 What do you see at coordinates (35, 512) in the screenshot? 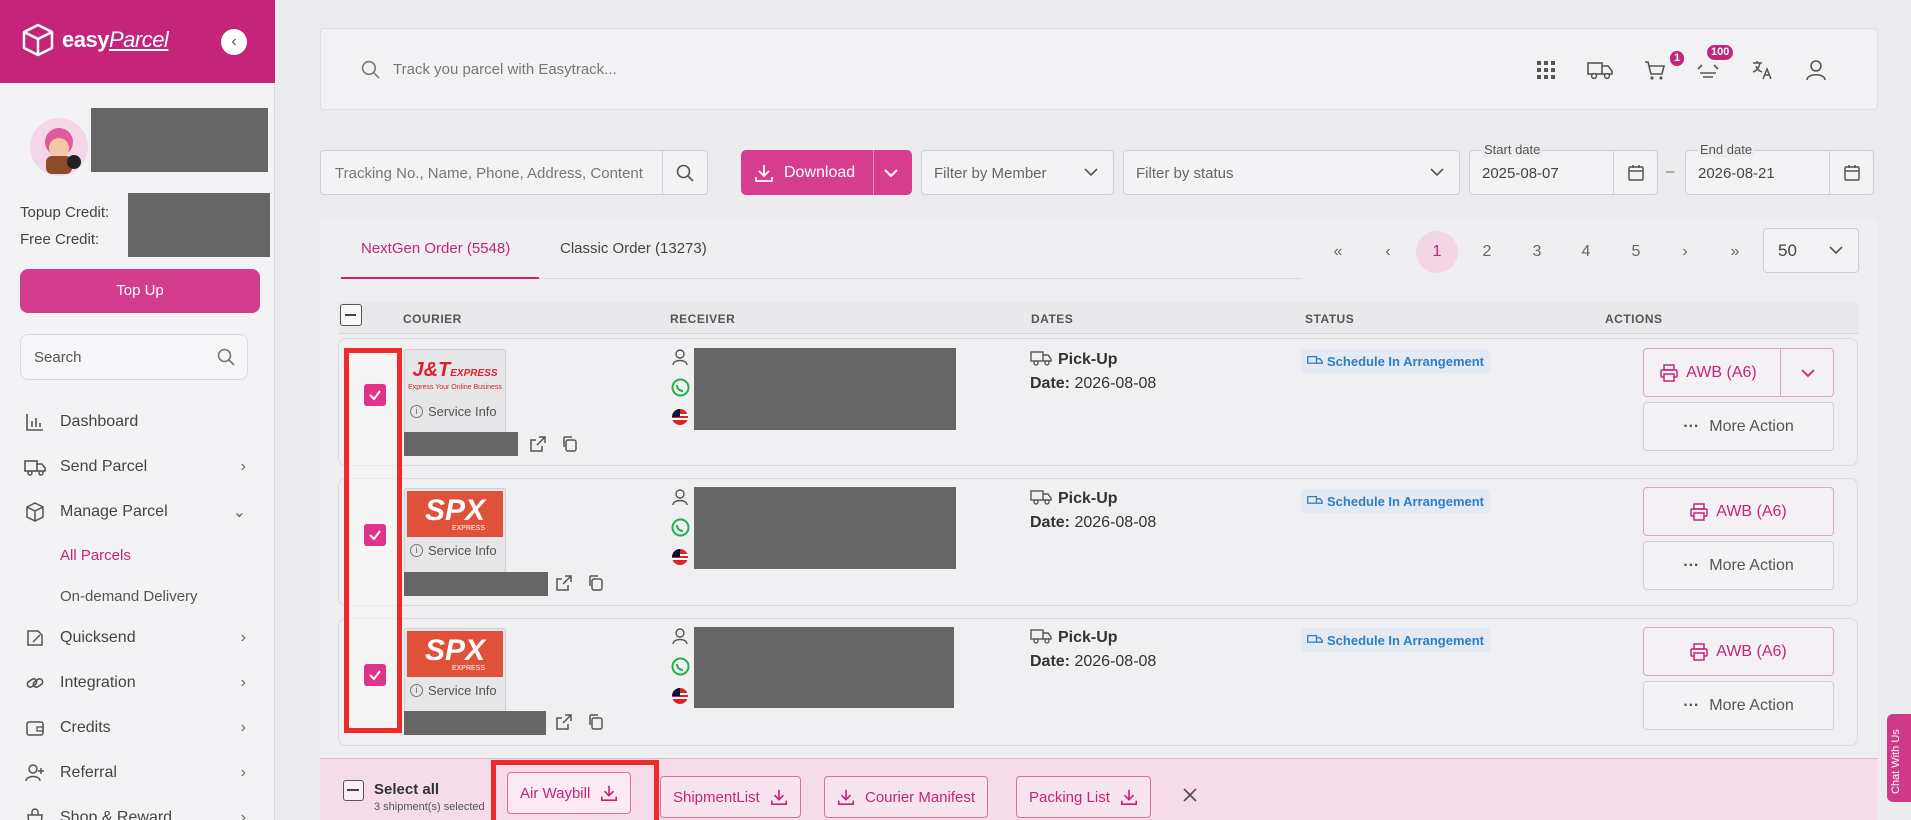
I see `box-icon` at bounding box center [35, 512].